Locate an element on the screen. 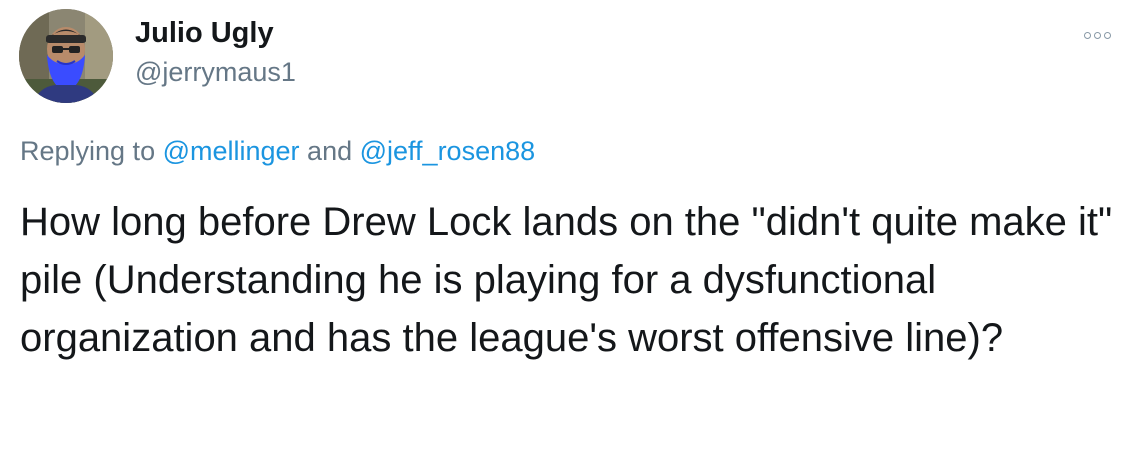 This screenshot has width=1140, height=454. more-options-button is located at coordinates (1102, 35).